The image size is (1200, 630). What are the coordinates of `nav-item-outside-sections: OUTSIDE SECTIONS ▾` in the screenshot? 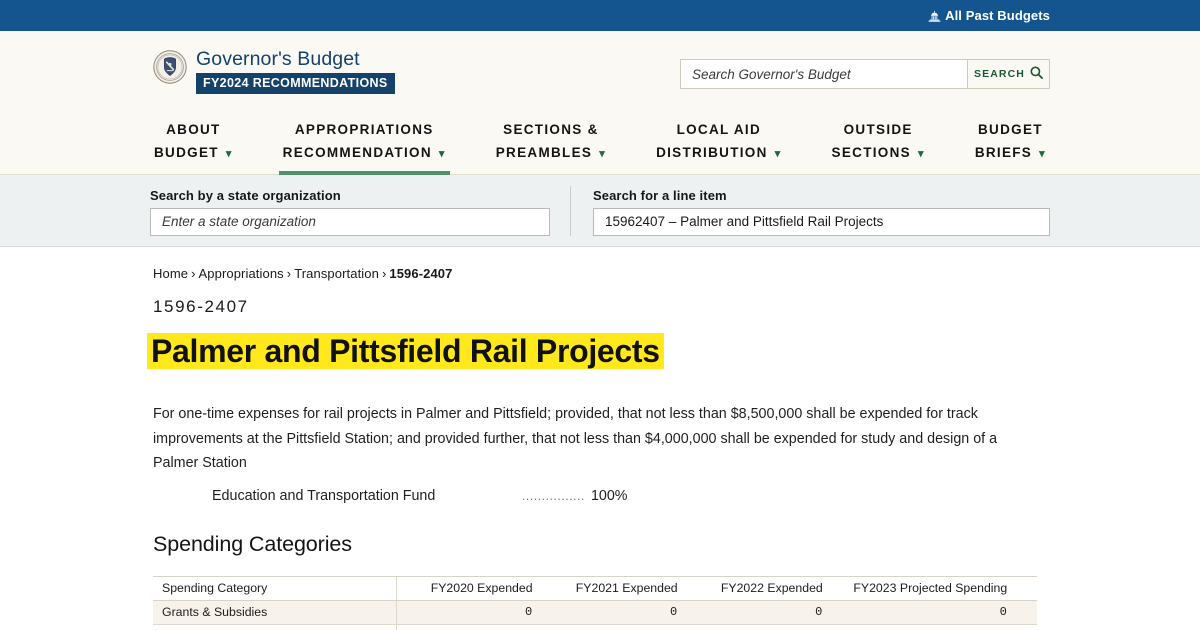 It's located at (878, 143).